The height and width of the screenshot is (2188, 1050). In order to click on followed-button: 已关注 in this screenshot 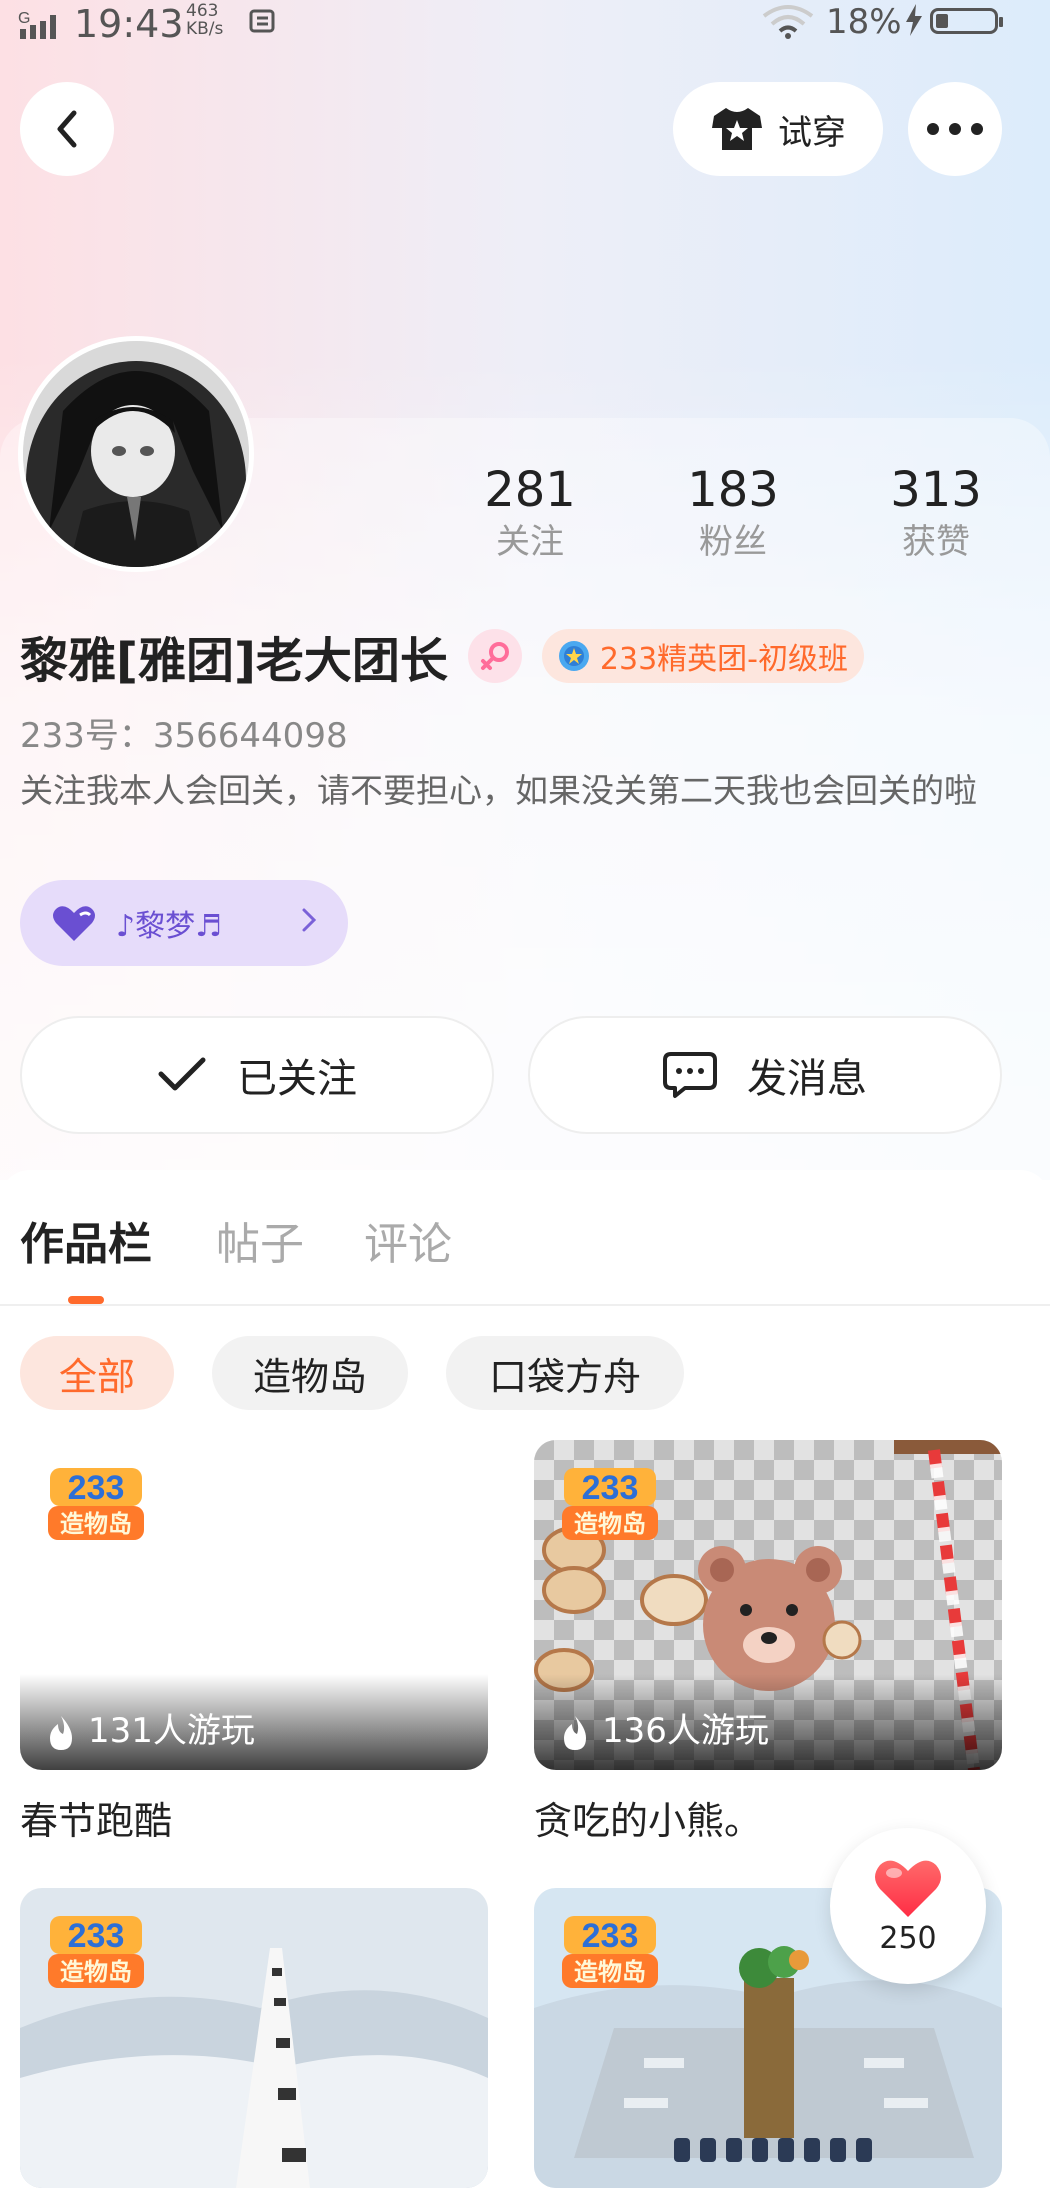, I will do `click(257, 1075)`.